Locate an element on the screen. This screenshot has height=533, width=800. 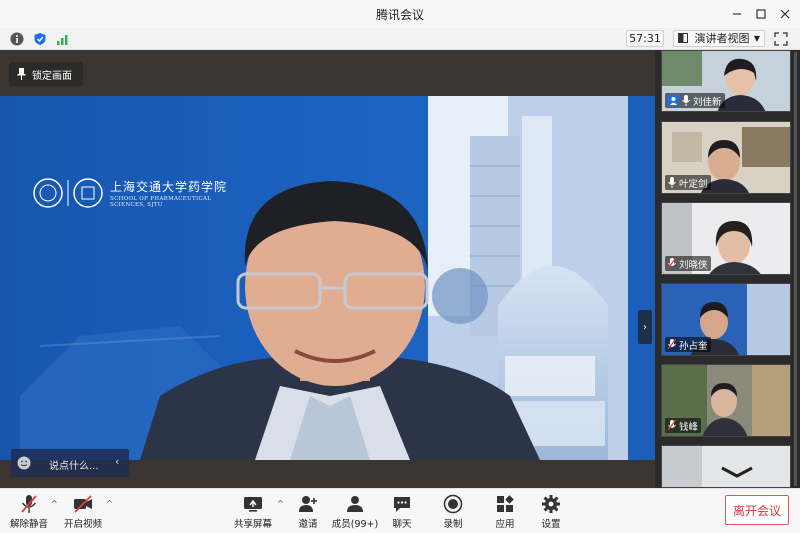
apps-label: 应用 is located at coordinates (505, 524).